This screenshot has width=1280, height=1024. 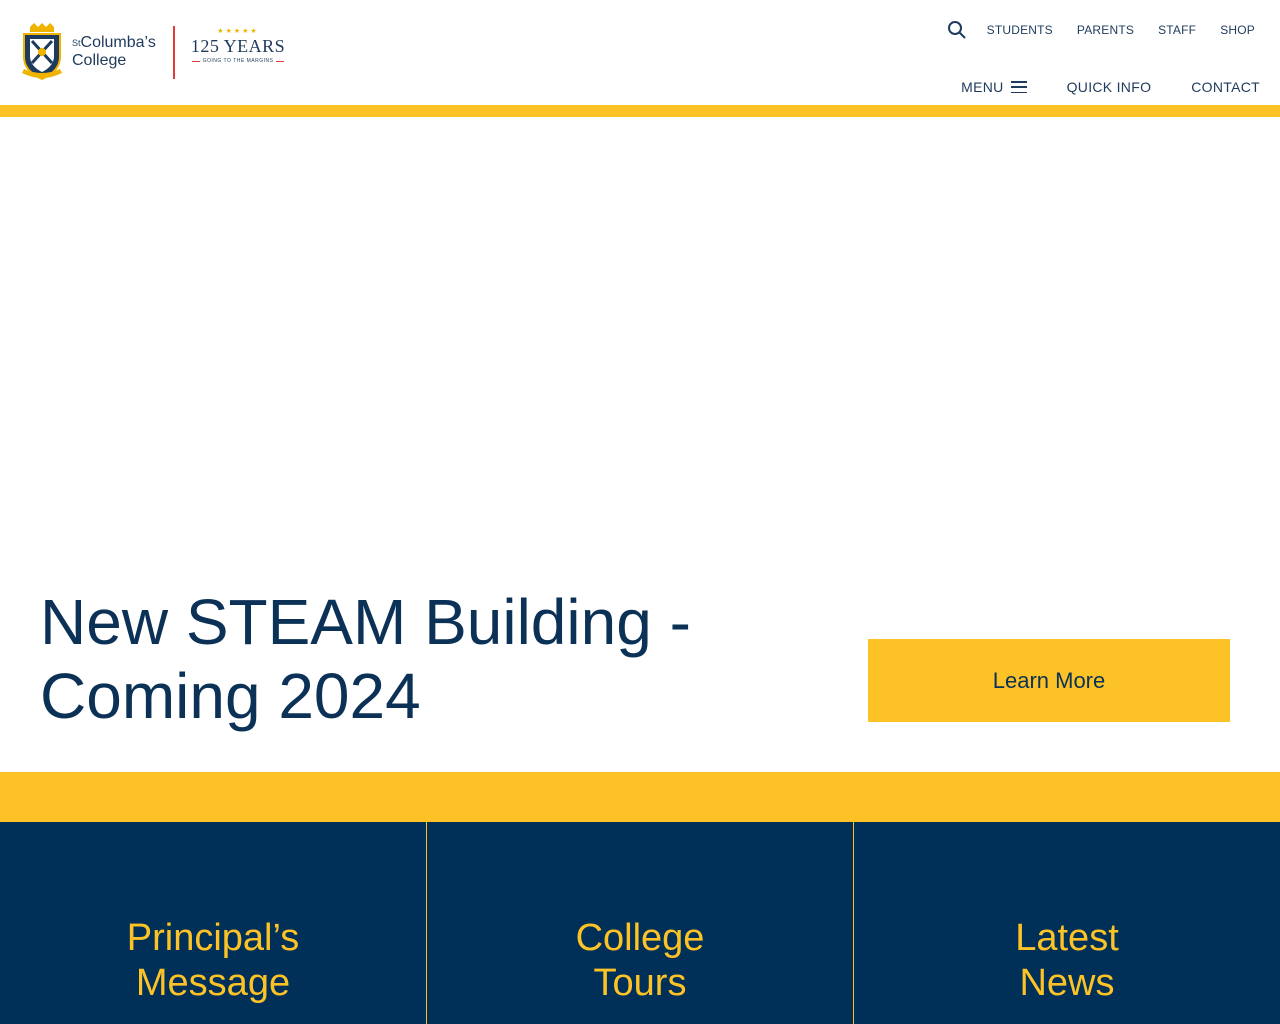 What do you see at coordinates (1018, 87) in the screenshot?
I see `hamburger-icon` at bounding box center [1018, 87].